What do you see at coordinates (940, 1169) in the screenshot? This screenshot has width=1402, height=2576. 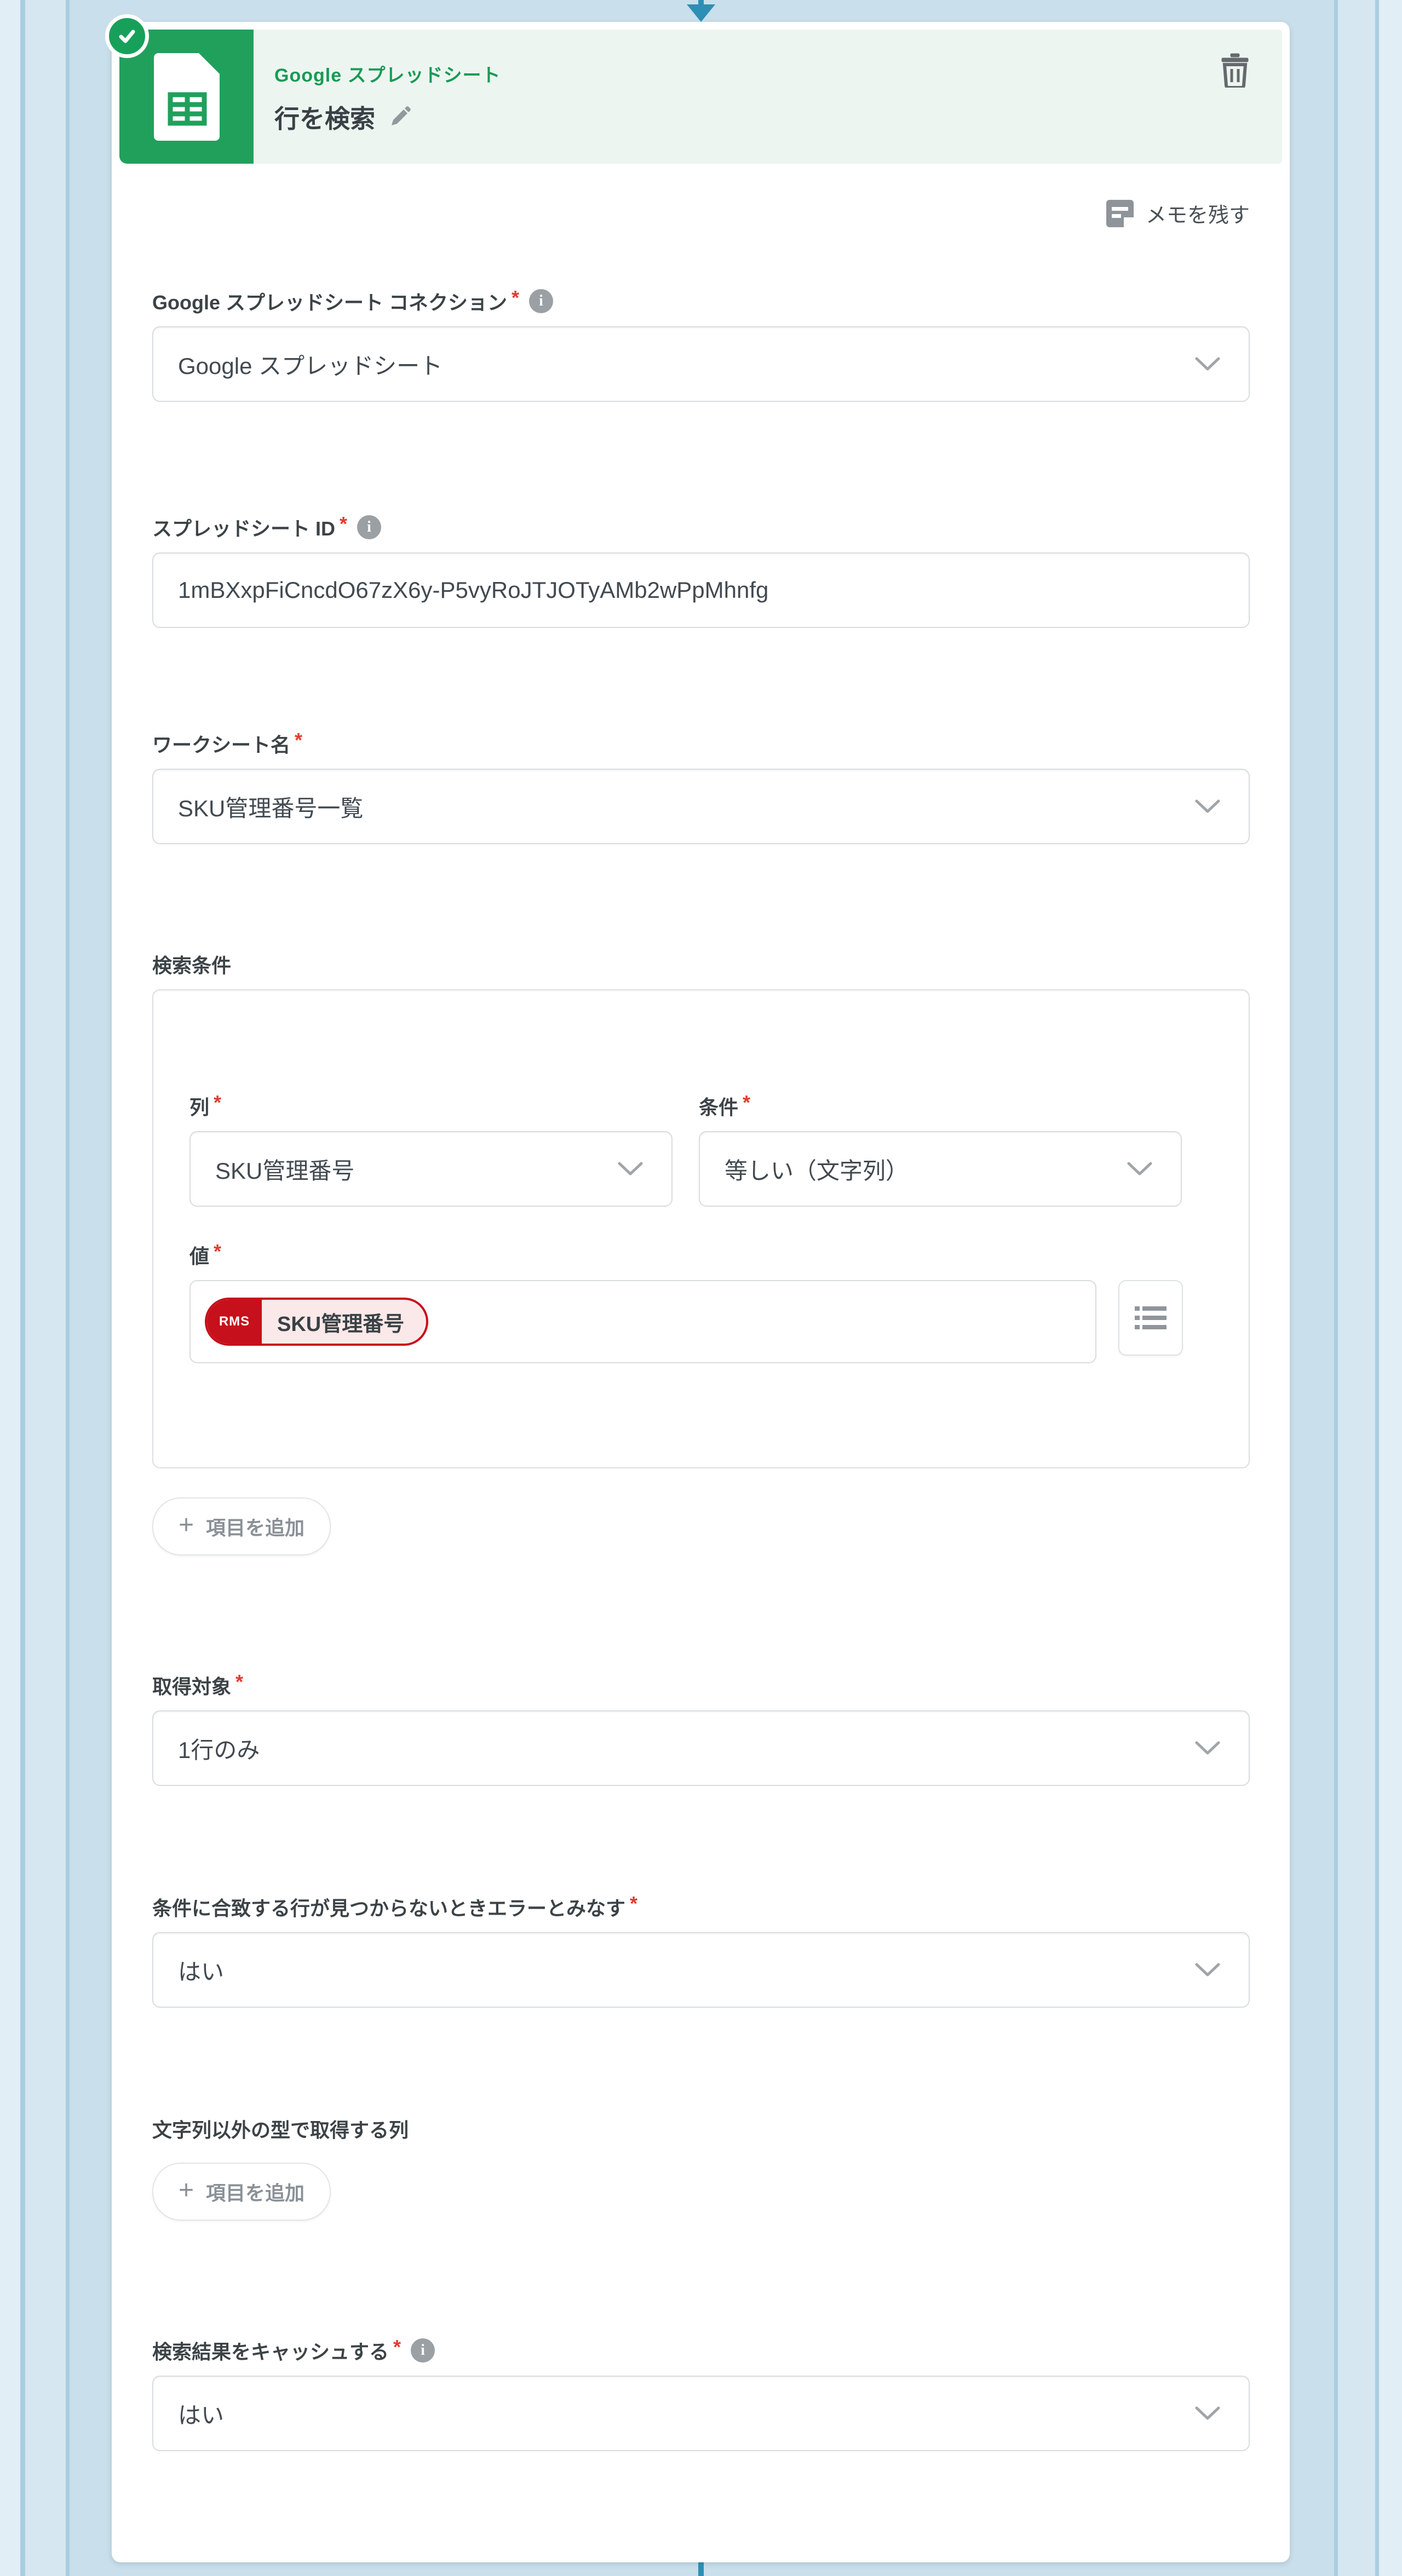 I see `operator-select: 等しい（文字列）` at bounding box center [940, 1169].